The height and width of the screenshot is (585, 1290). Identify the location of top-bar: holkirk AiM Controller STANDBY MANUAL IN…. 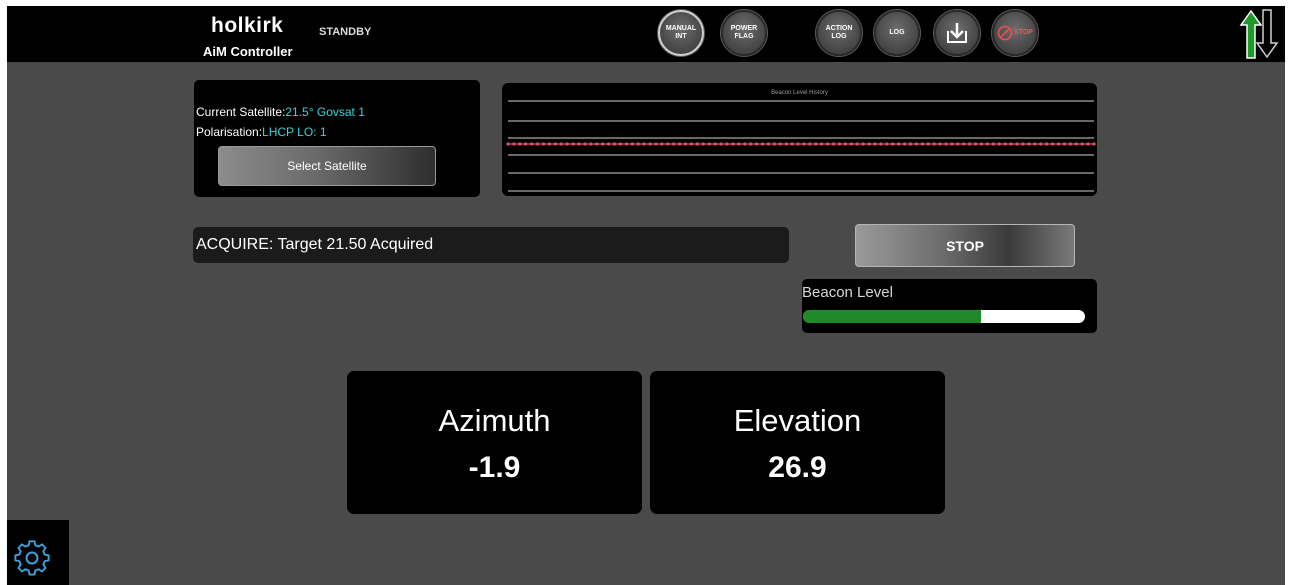
(646, 34).